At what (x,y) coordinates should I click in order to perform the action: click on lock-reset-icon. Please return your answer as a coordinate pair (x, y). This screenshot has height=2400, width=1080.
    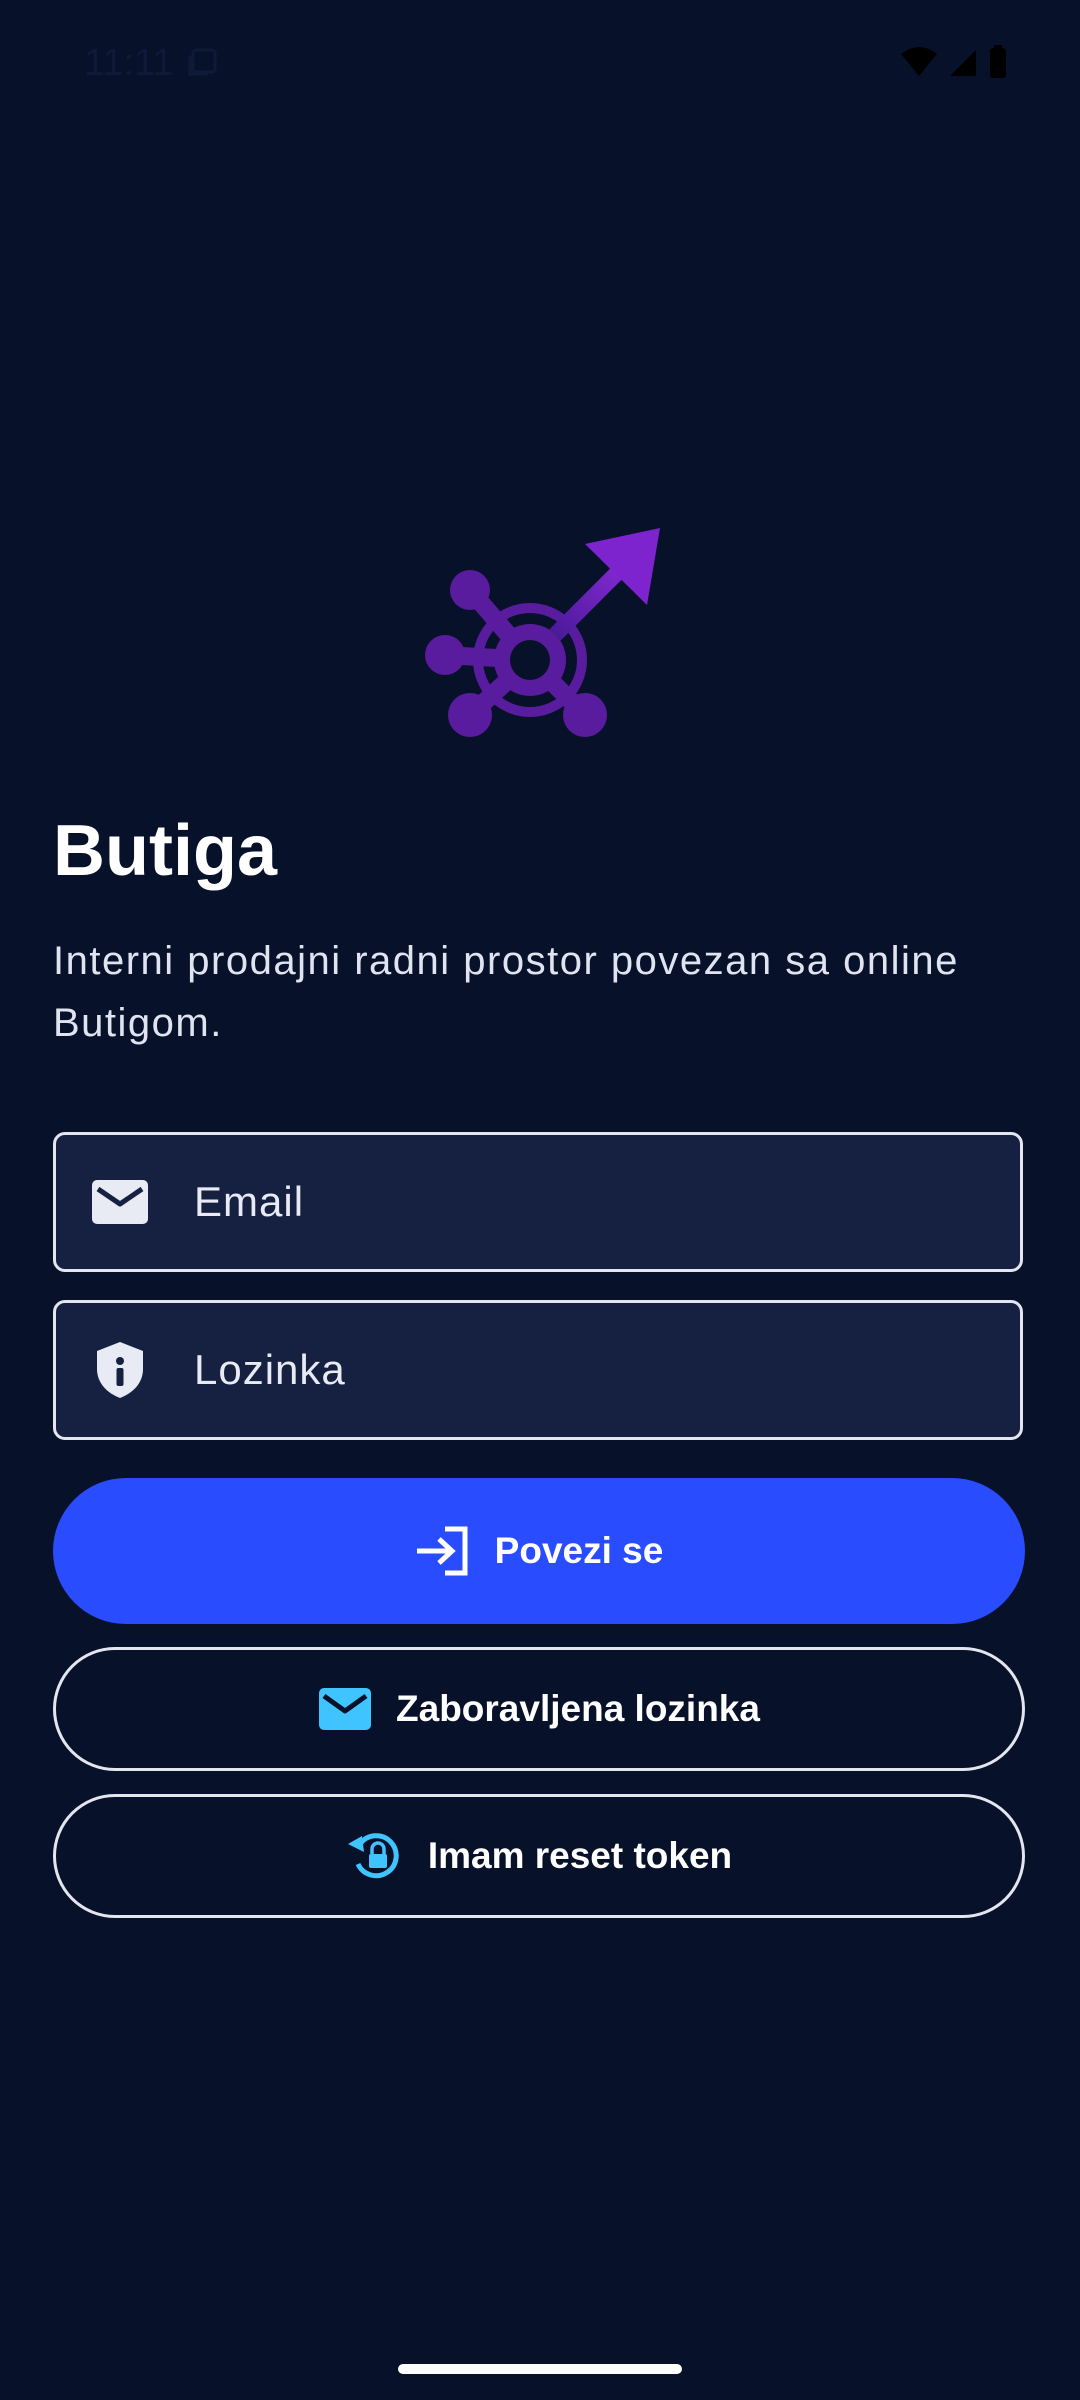
    Looking at the image, I should click on (375, 1856).